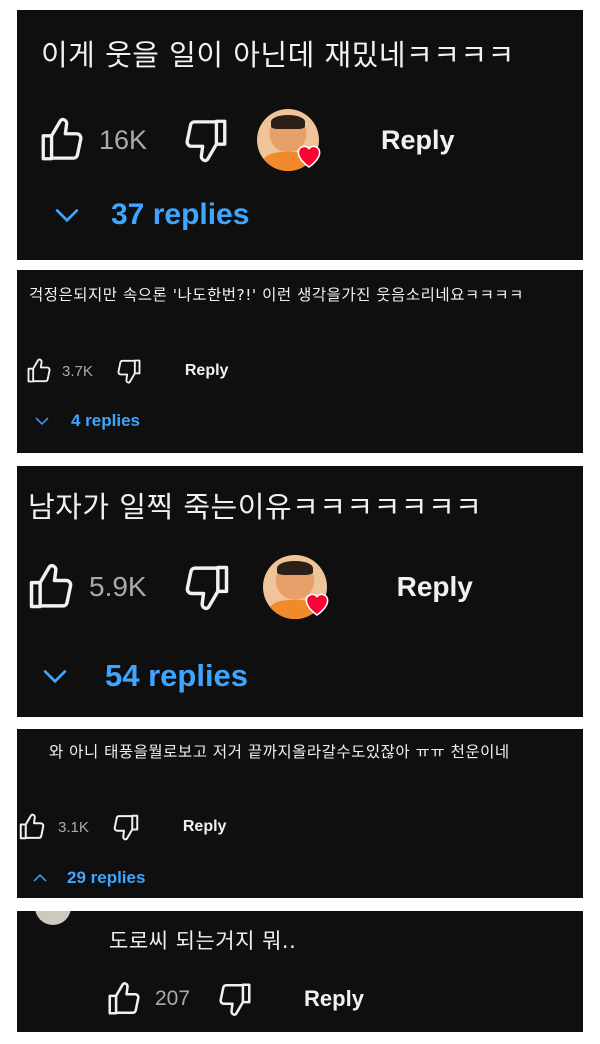 The width and height of the screenshot is (600, 1044). What do you see at coordinates (77, 371) in the screenshot?
I see `like-count: 3.7K` at bounding box center [77, 371].